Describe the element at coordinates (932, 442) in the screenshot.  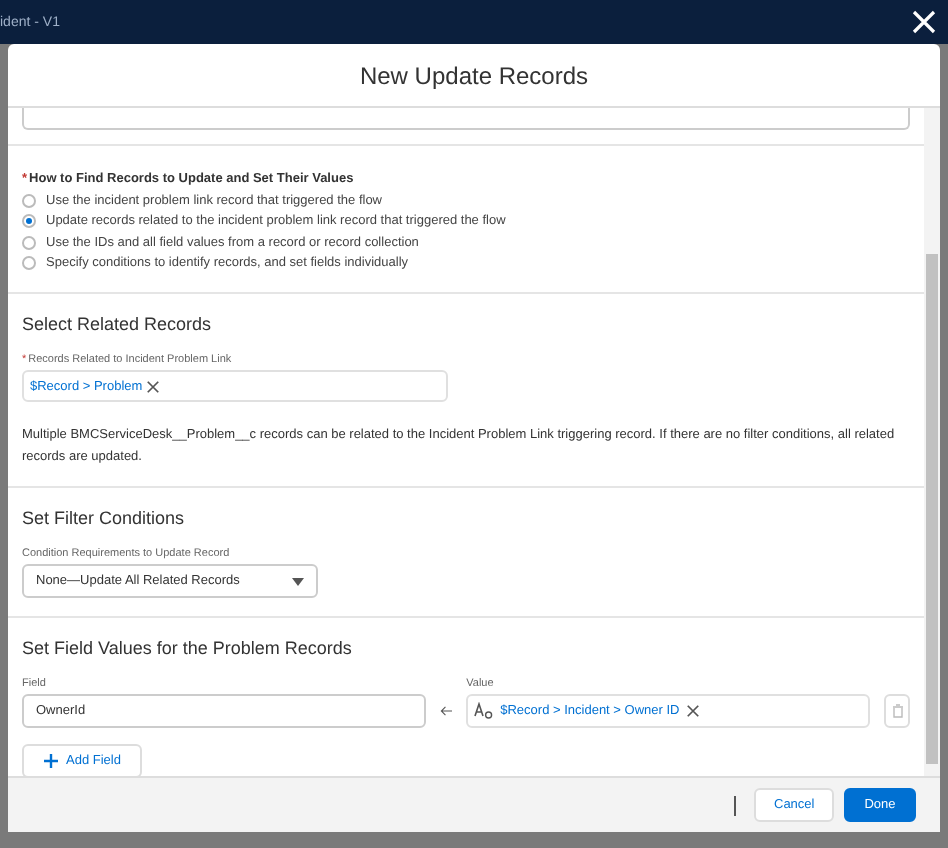
I see `scrollbar` at that location.